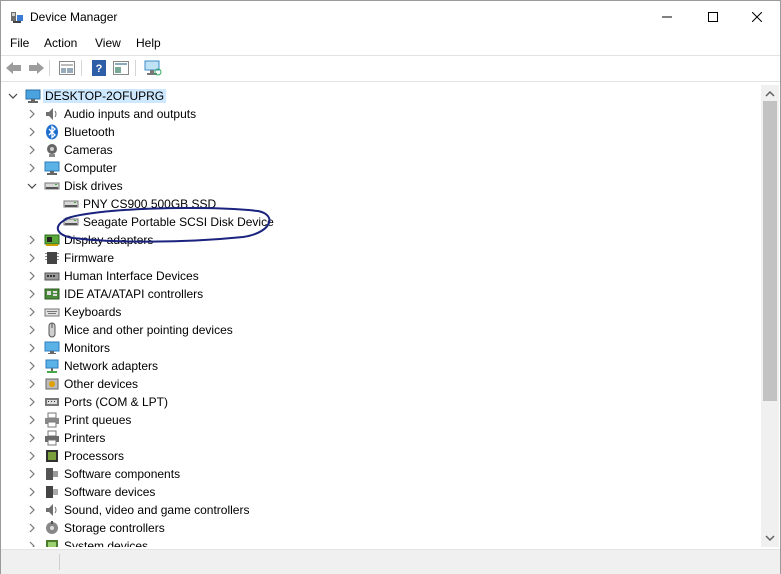 This screenshot has height=574, width=781. I want to click on tree-category-software-devices: Software devices, so click(381, 492).